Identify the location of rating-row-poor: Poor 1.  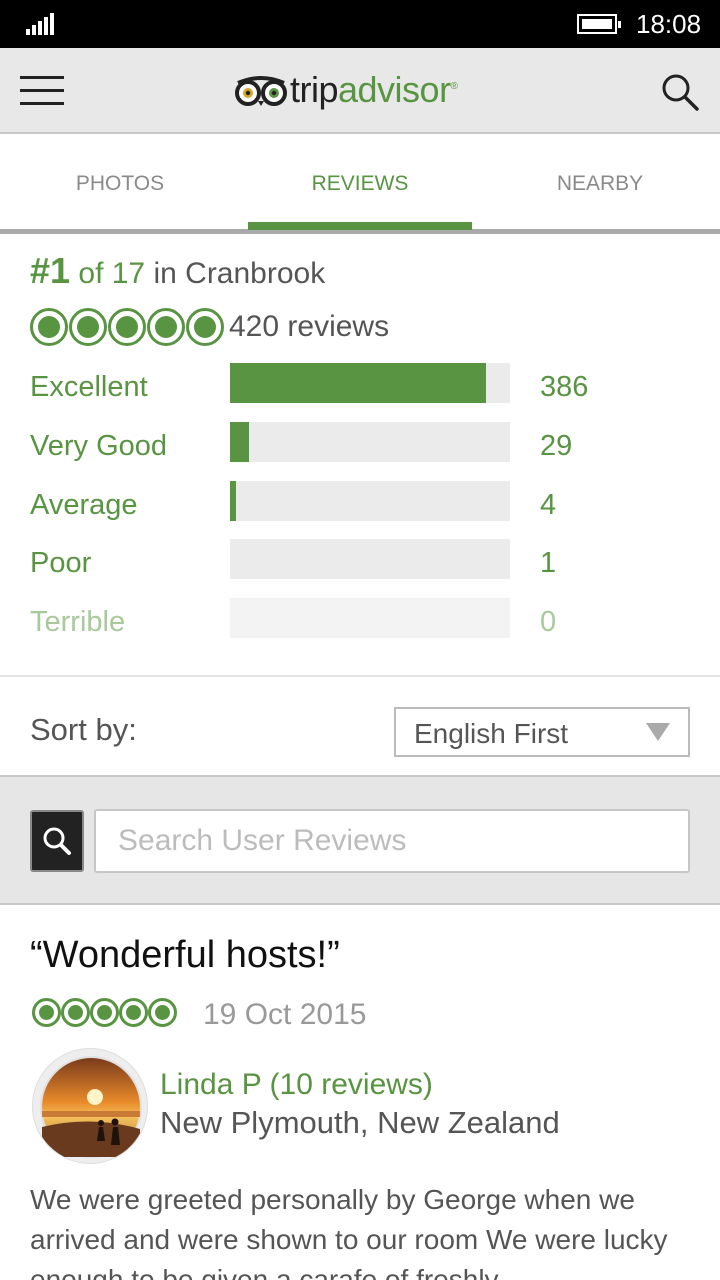
(360, 564).